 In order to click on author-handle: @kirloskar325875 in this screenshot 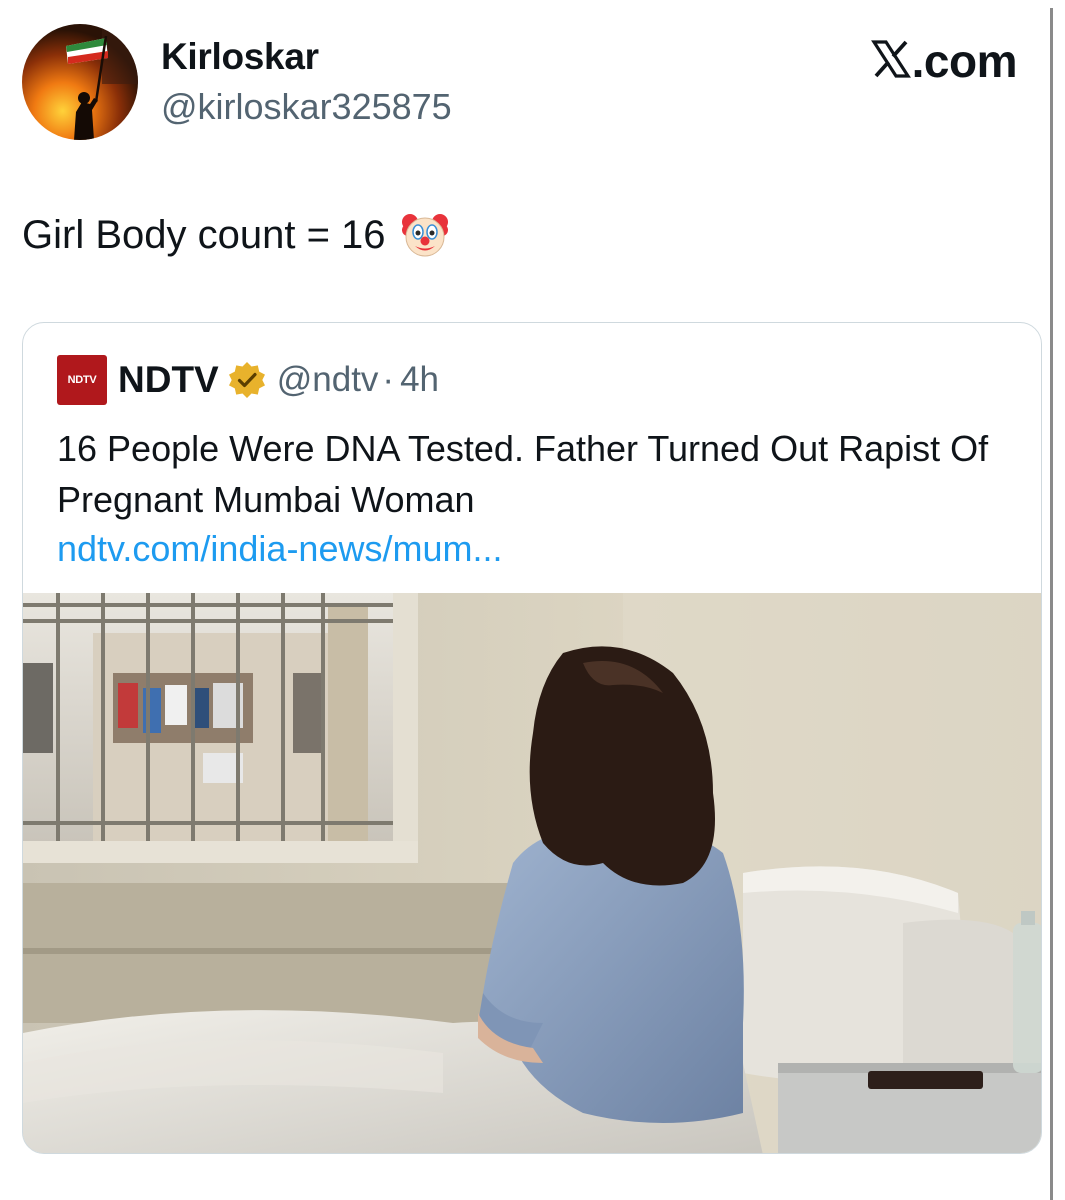, I will do `click(306, 107)`.